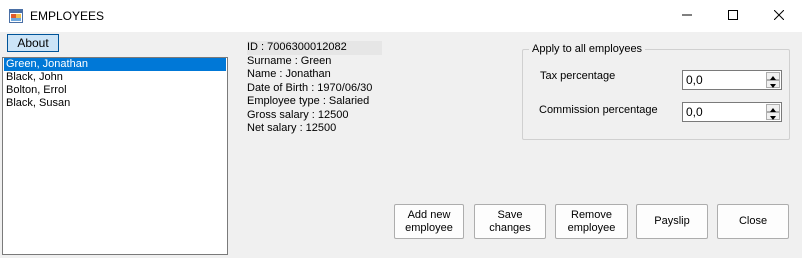 The height and width of the screenshot is (258, 802). What do you see at coordinates (578, 76) in the screenshot?
I see `tax-percentage-label: Tax percentage` at bounding box center [578, 76].